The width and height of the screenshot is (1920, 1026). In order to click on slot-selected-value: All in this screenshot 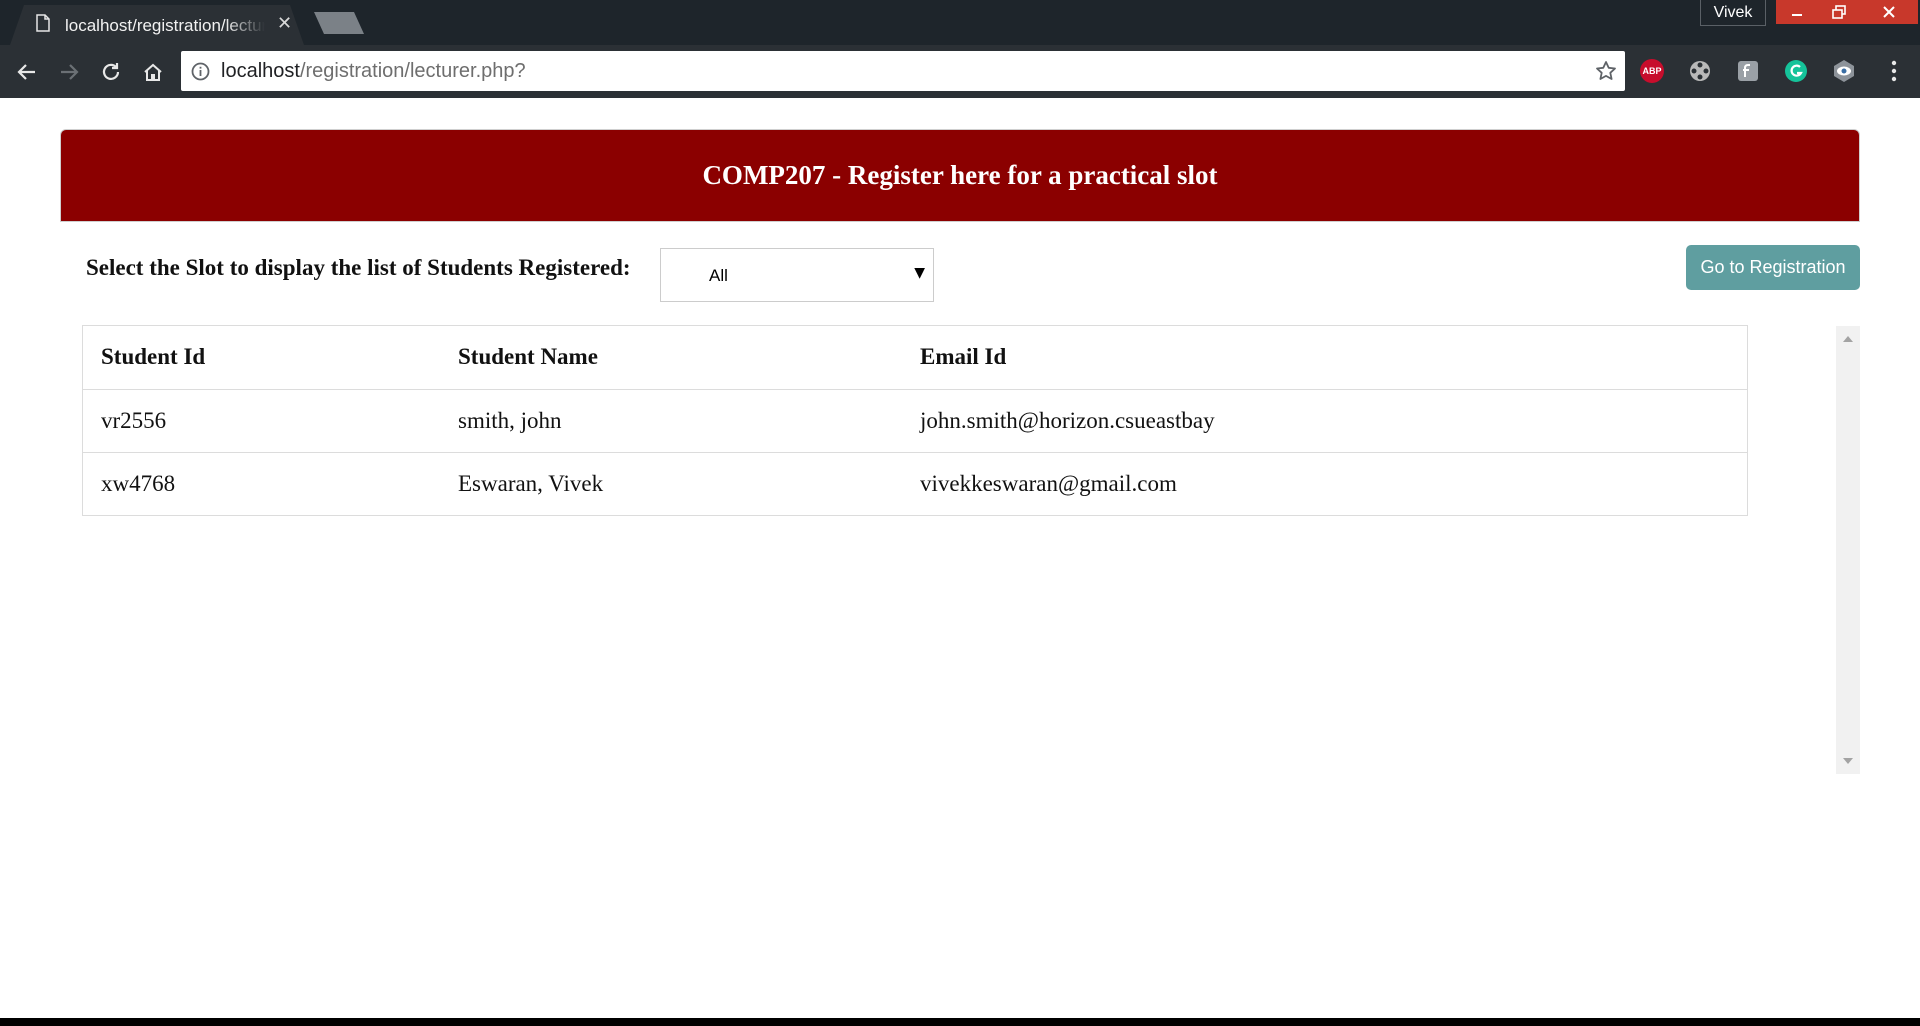, I will do `click(718, 275)`.